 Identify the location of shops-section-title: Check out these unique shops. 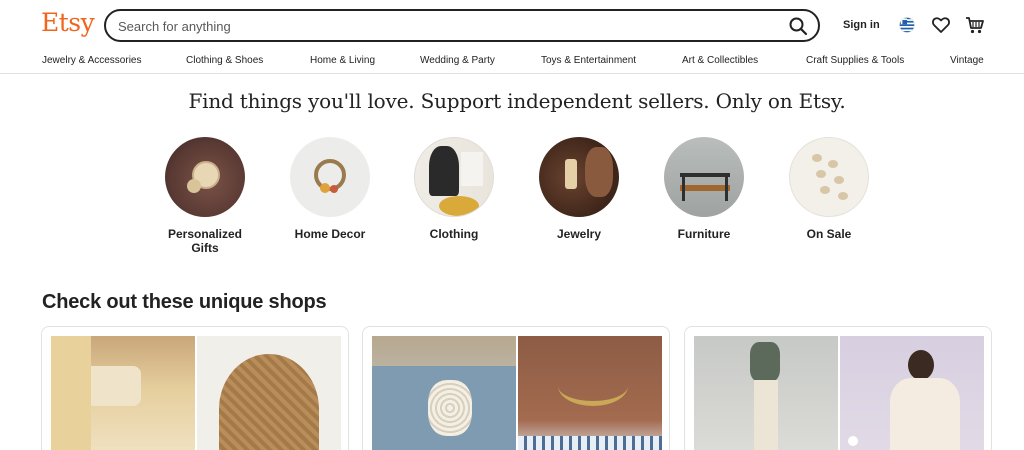
(184, 302).